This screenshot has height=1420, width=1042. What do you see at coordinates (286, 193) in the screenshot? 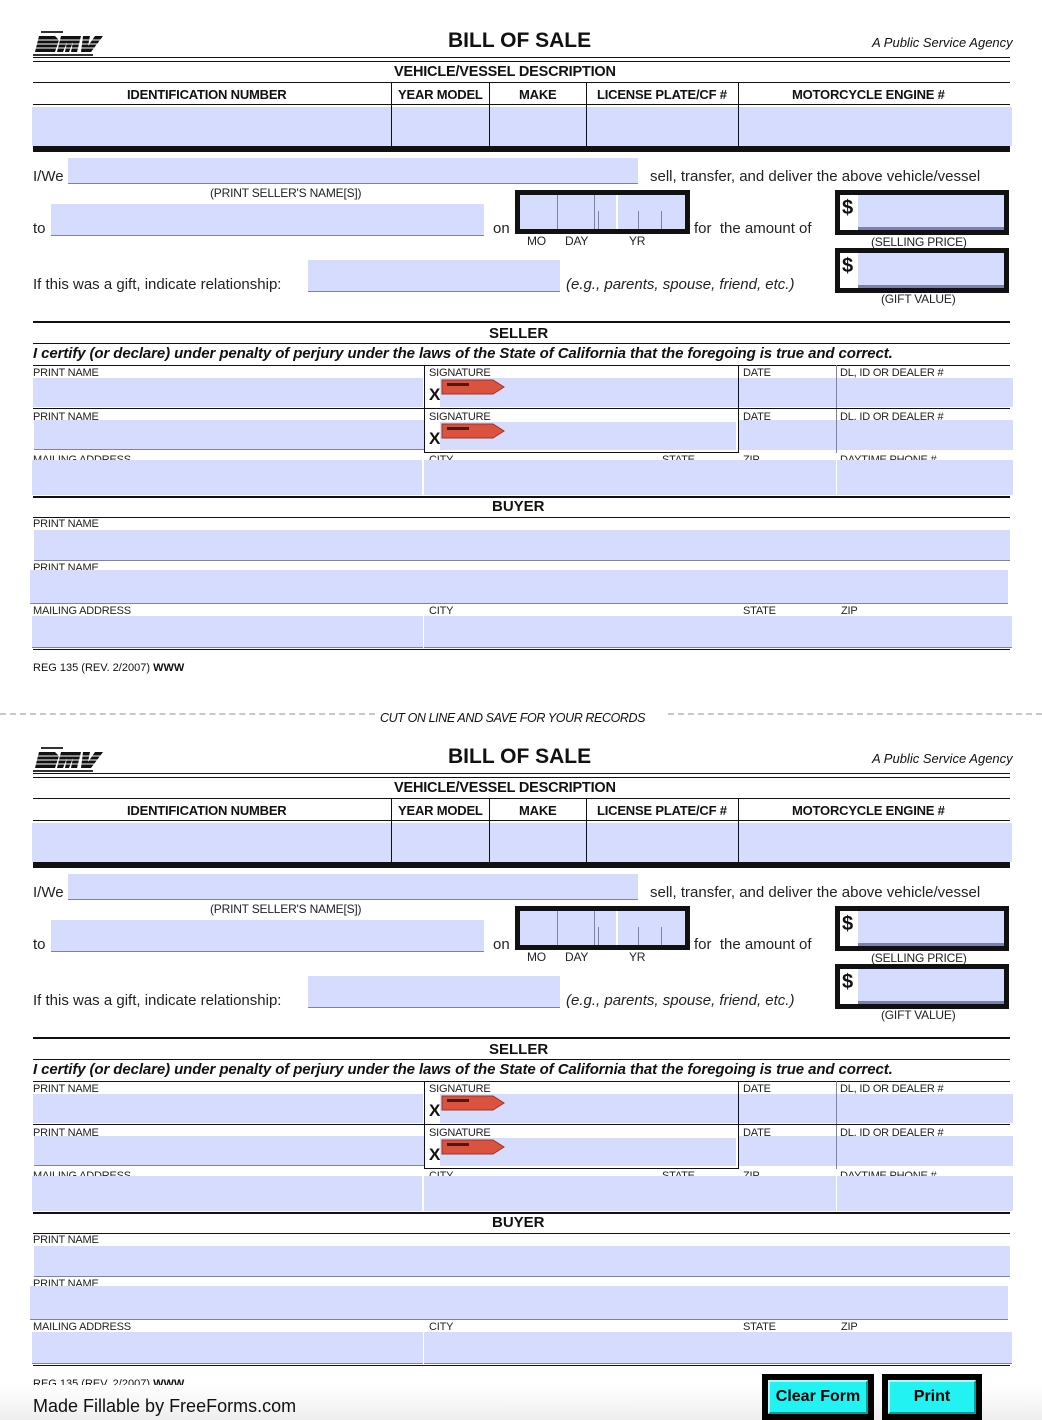
I see `seller-names-caption: (PRINT SELLER'S NAME[S])` at bounding box center [286, 193].